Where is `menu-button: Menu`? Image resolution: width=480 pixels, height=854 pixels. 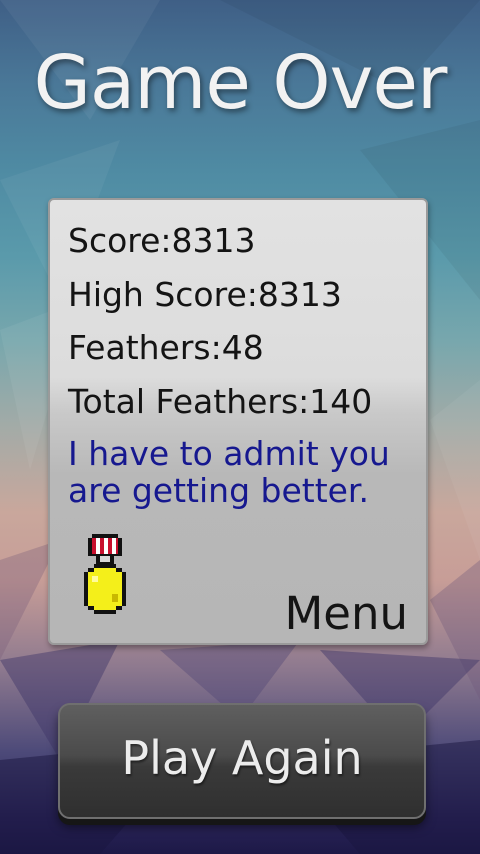 menu-button: Menu is located at coordinates (346, 614).